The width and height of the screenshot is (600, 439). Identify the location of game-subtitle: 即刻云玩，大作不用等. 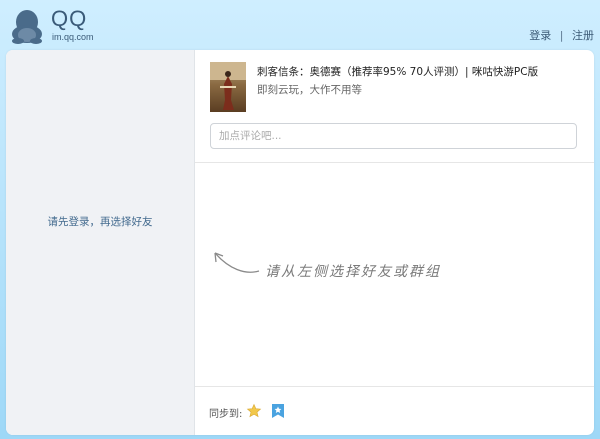
(309, 90).